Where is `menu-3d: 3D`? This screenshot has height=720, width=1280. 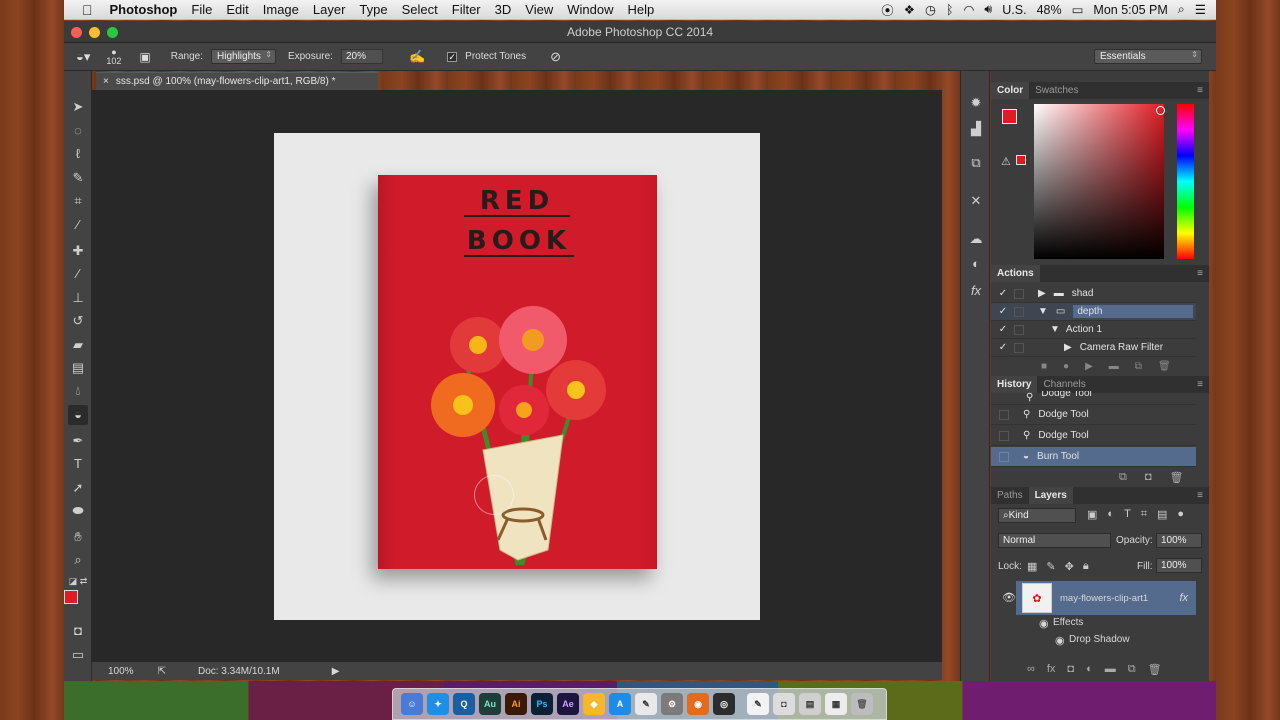 menu-3d: 3D is located at coordinates (503, 9).